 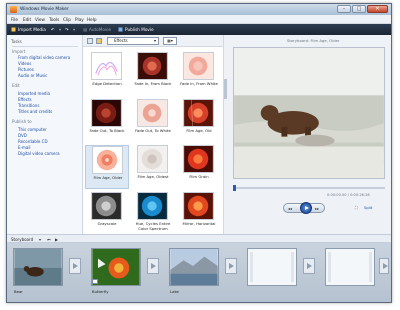 What do you see at coordinates (33, 141) in the screenshot?
I see `link-recordable-cd: Recordable CD` at bounding box center [33, 141].